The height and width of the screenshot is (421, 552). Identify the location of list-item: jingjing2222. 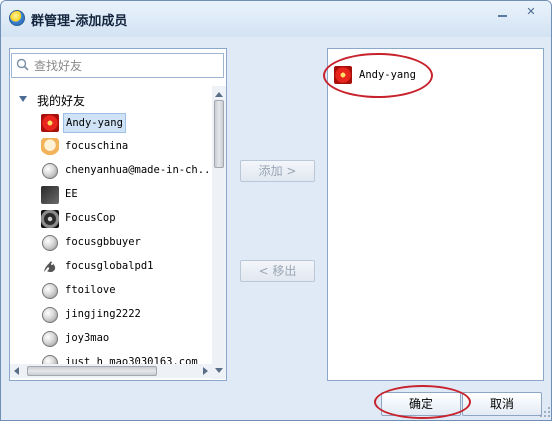
(125, 315).